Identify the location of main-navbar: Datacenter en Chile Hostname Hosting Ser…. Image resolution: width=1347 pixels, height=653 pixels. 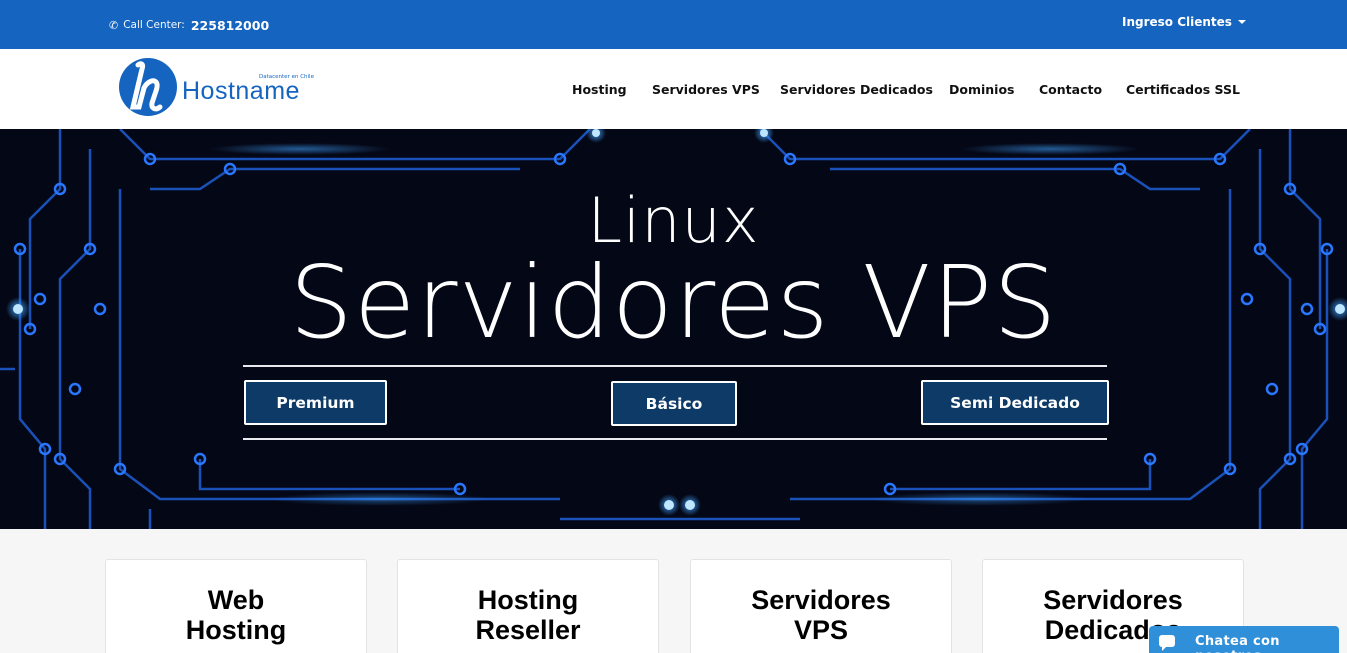
(673, 89).